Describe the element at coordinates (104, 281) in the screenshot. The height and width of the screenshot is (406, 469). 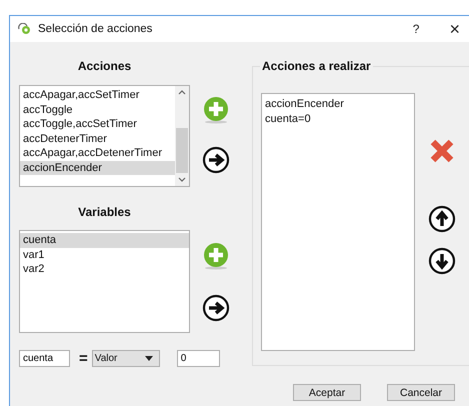
I see `variables-list: cuenta var1 var2` at that location.